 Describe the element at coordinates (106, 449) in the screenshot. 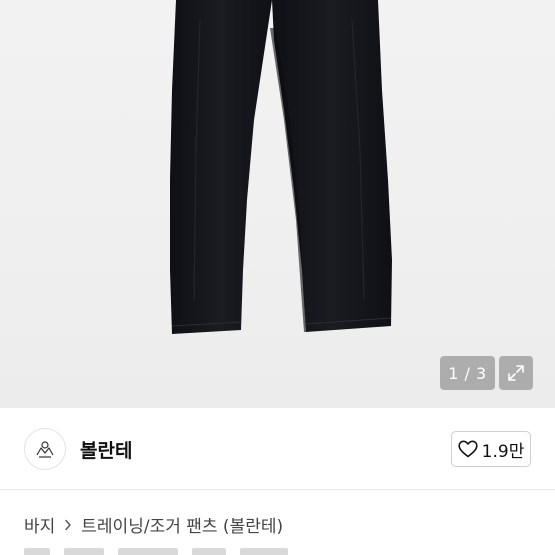

I see `shop-name: 볼란테` at that location.